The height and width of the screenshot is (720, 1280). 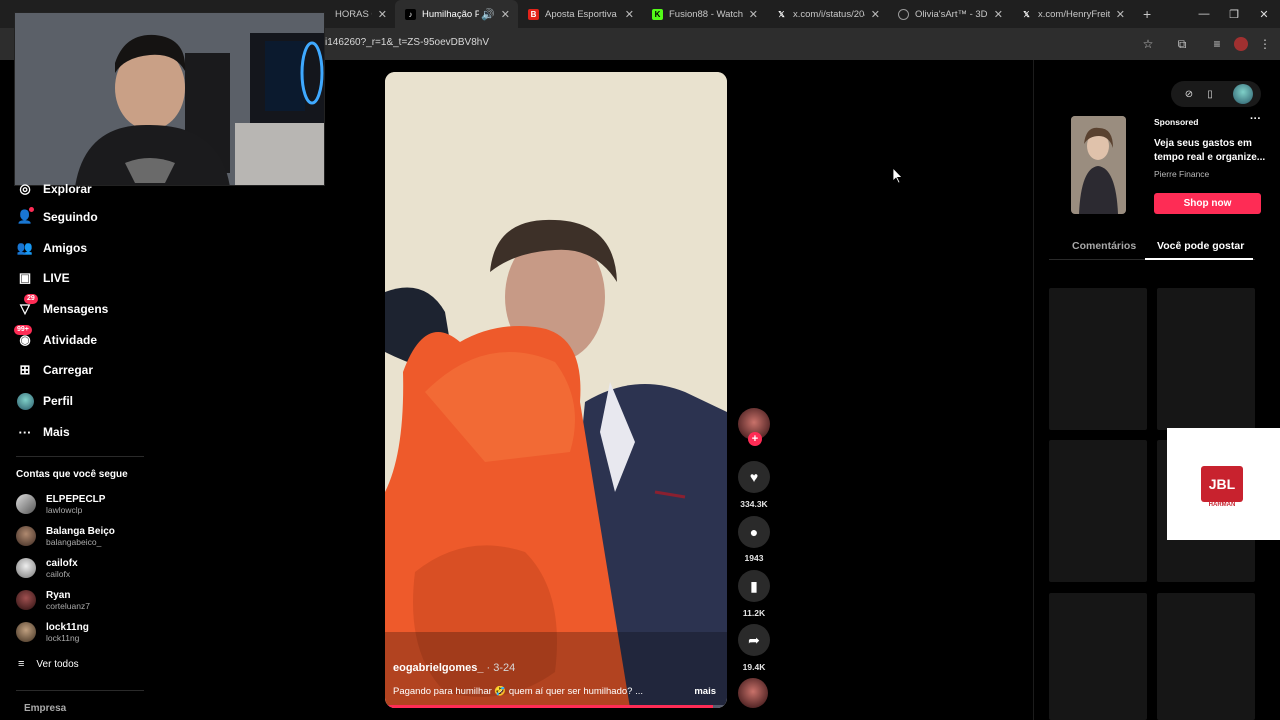 What do you see at coordinates (410, 14) in the screenshot?
I see `tiktok-icon: ♪` at bounding box center [410, 14].